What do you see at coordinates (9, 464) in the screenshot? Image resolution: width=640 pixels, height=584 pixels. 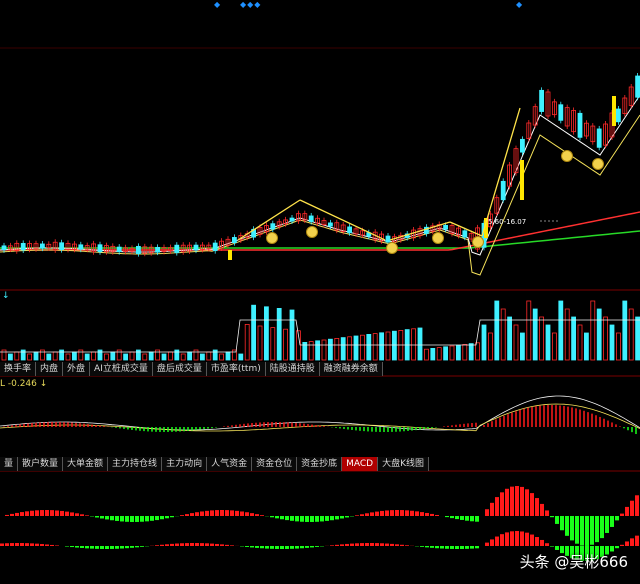 I see `indicator-tab-0: 量` at bounding box center [9, 464].